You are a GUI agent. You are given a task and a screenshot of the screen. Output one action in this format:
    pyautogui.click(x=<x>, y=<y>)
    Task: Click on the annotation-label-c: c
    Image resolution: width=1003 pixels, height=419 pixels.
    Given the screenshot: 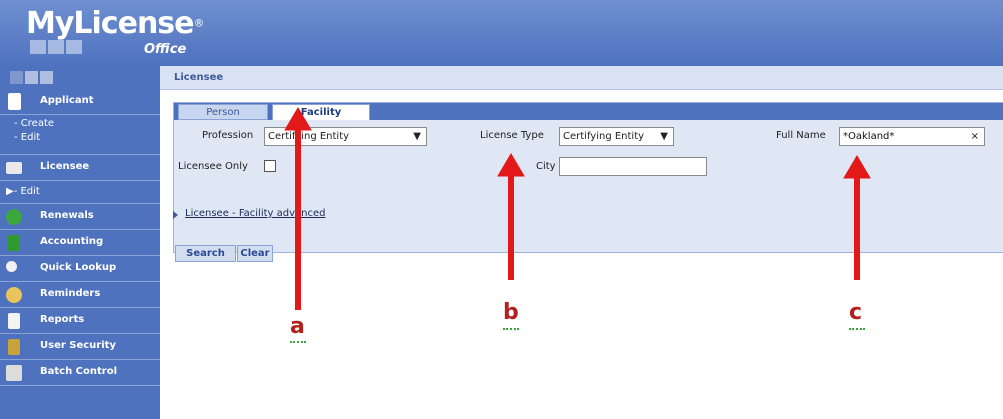 What is the action you would take?
    pyautogui.click(x=856, y=312)
    